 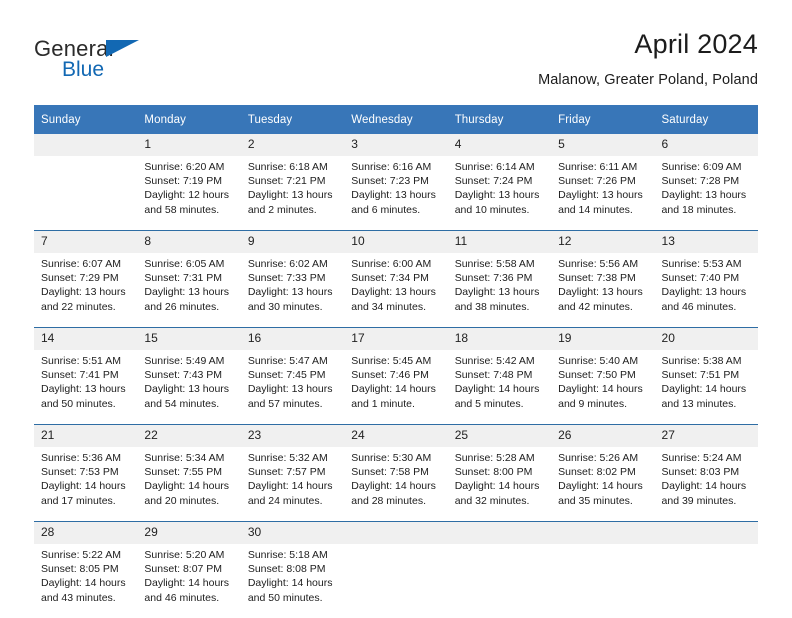 What do you see at coordinates (86, 598) in the screenshot?
I see `day-detail-line: and 43 minutes.` at bounding box center [86, 598].